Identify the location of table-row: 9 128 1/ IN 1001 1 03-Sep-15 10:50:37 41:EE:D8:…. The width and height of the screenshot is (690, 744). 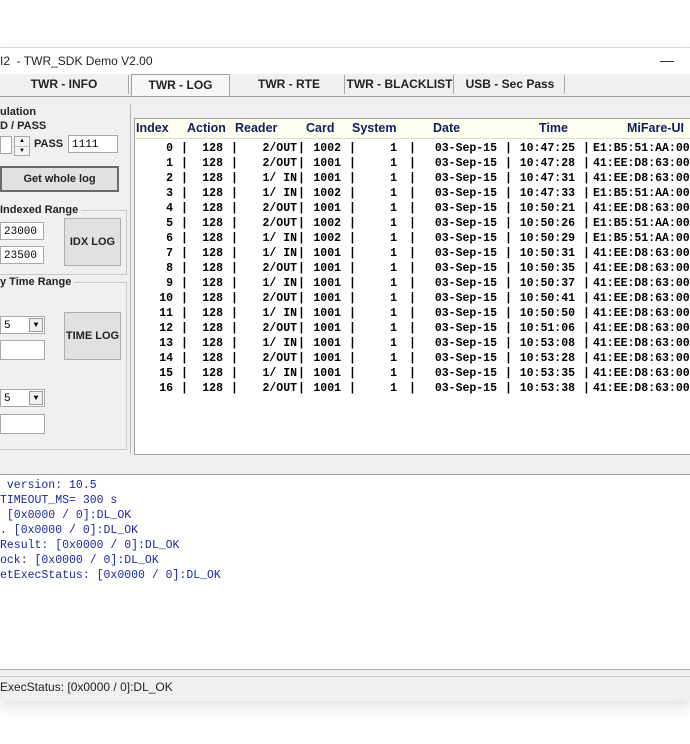
(412, 283).